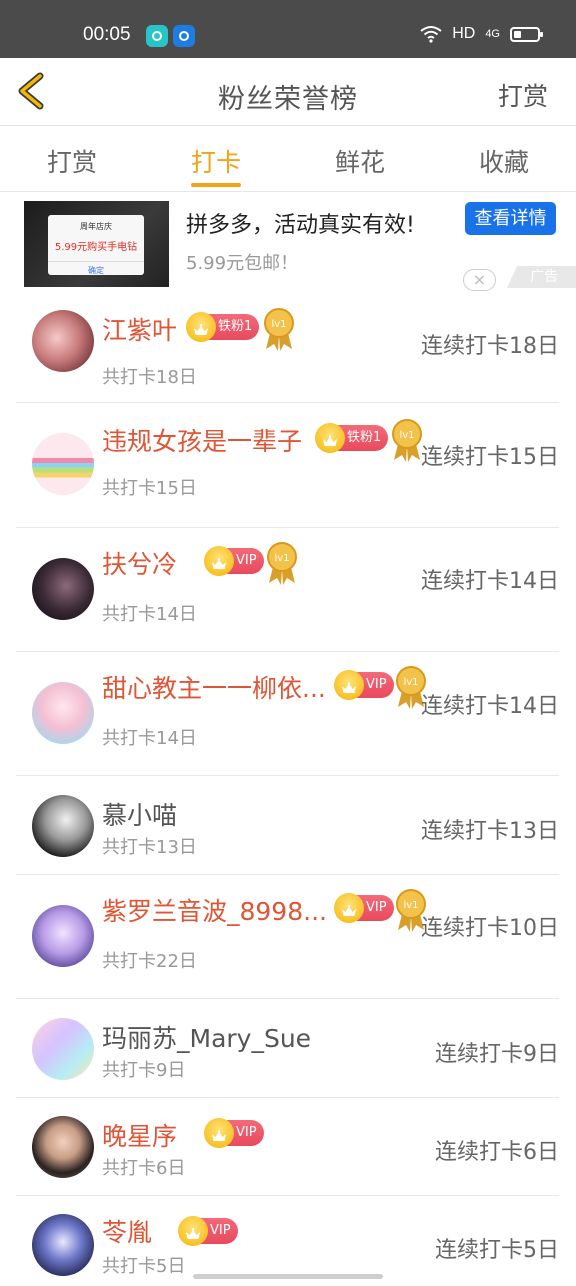 Image resolution: width=576 pixels, height=1286 pixels. Describe the element at coordinates (431, 34) in the screenshot. I see `wifi-icon` at that location.